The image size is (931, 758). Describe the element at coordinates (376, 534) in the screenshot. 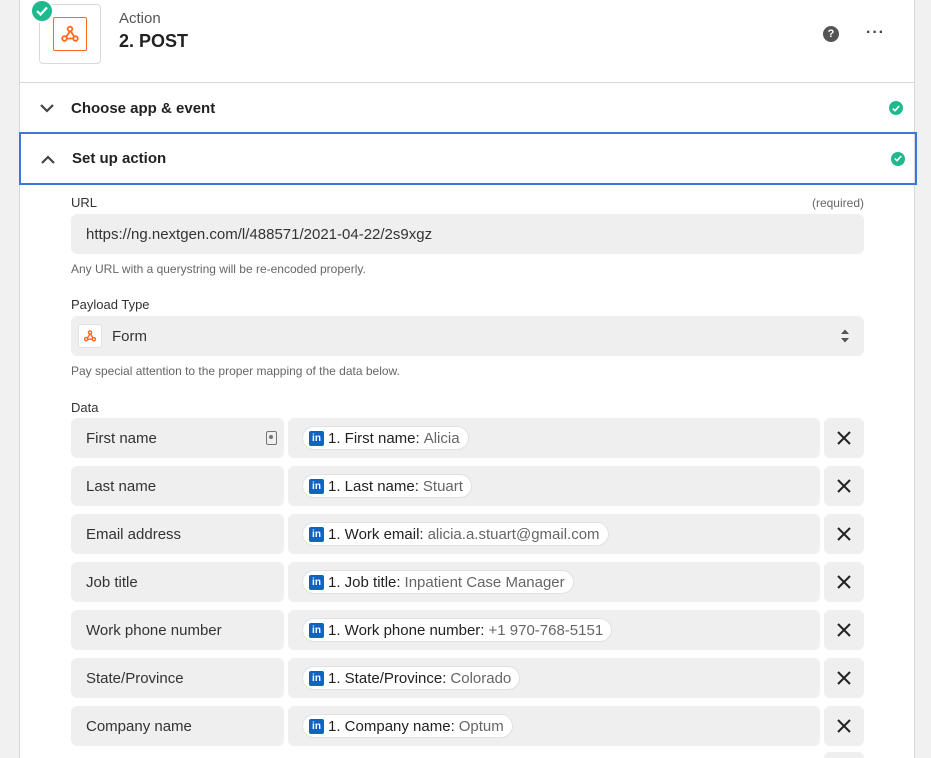

I see `field-name: 1. Work email:` at that location.